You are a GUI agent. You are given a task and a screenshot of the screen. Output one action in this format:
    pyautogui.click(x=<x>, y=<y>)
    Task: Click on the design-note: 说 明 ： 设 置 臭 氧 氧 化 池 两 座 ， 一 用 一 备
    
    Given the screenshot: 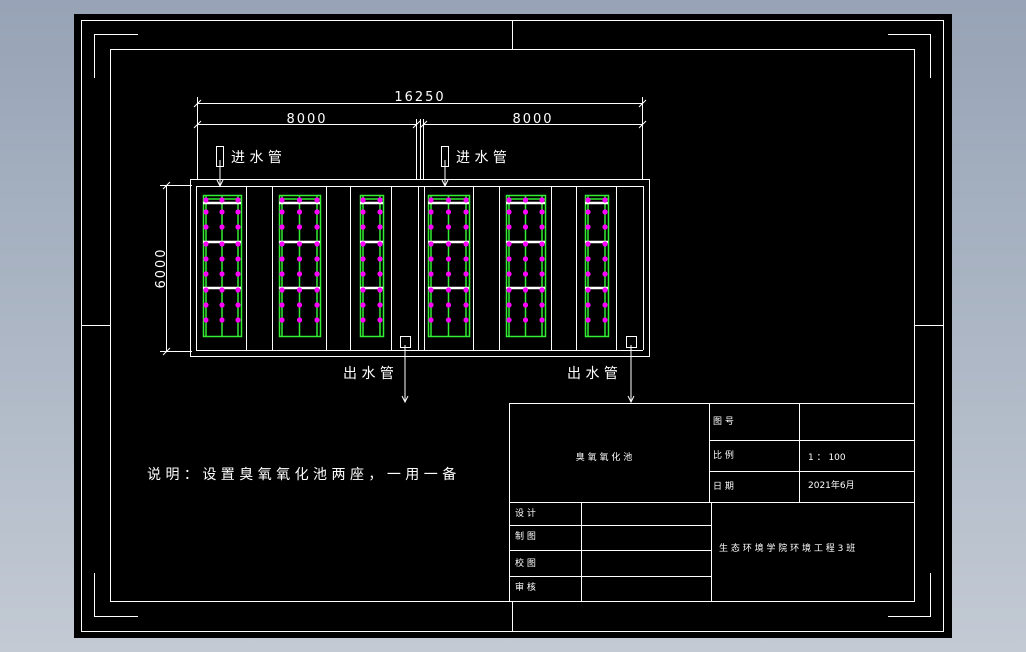 What is the action you would take?
    pyautogui.click(x=301, y=474)
    